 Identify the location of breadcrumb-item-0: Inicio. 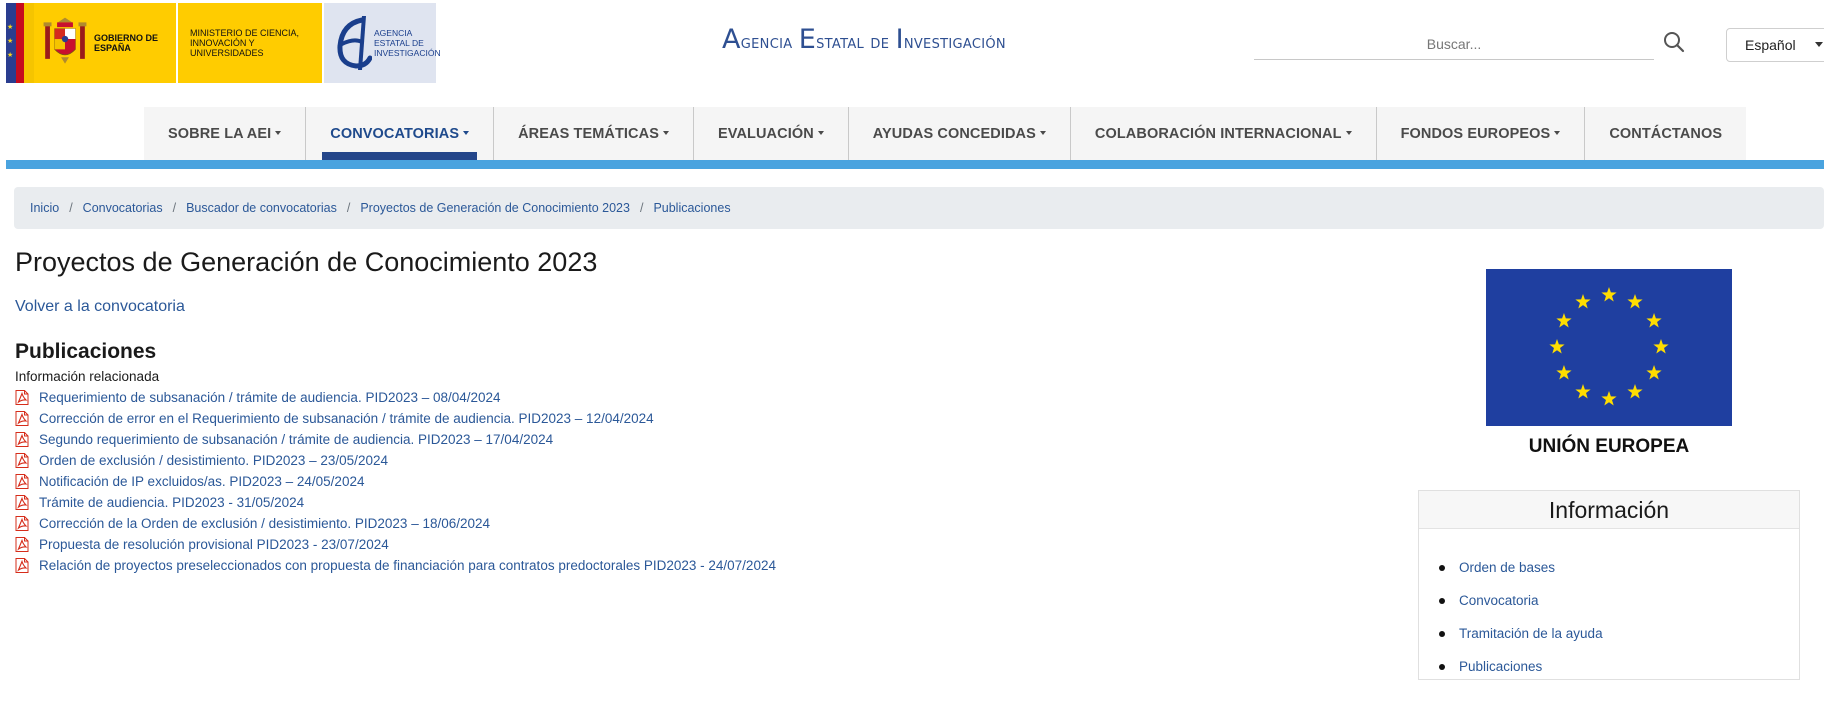
(44, 208).